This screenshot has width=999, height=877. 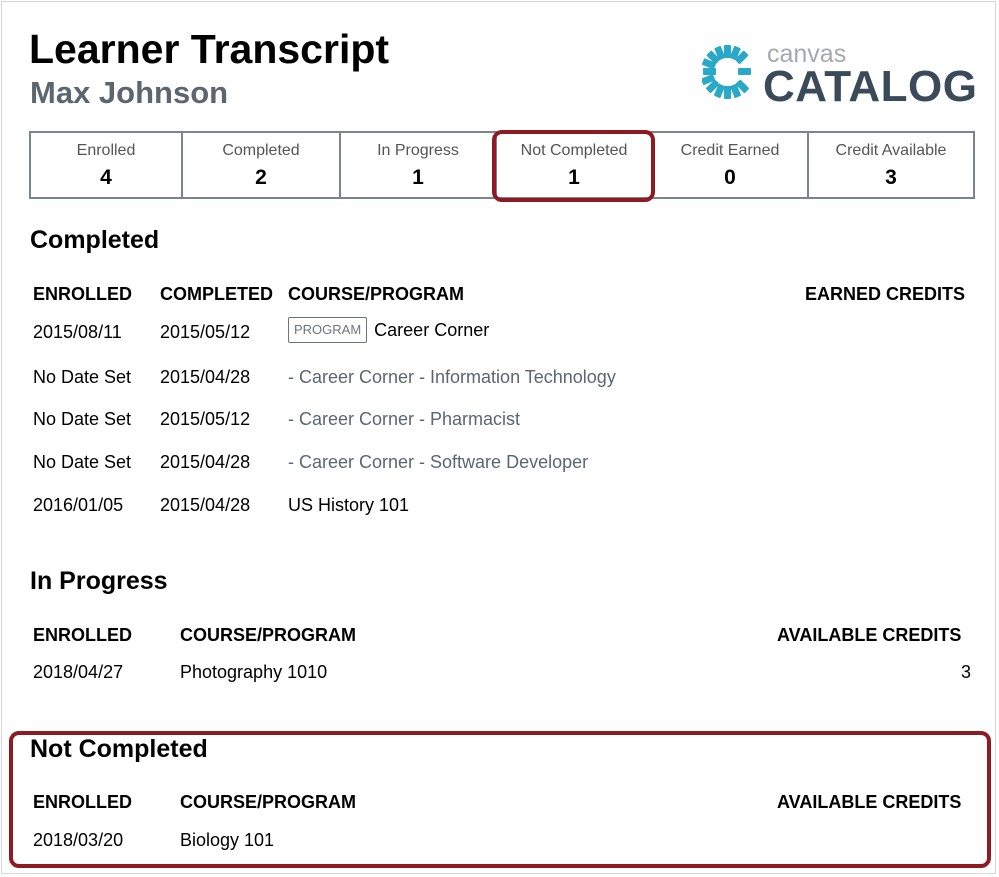 I want to click on stat-label: In Progress, so click(x=418, y=150).